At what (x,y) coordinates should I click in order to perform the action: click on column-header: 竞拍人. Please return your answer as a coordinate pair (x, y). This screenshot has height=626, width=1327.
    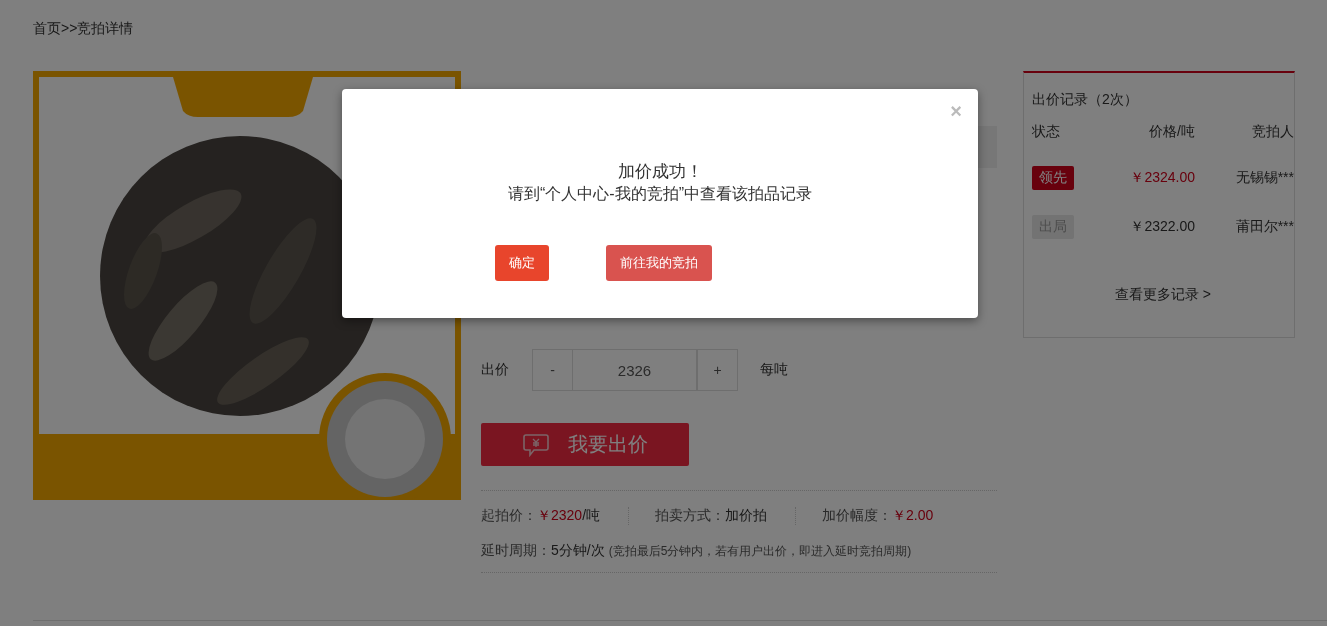
    Looking at the image, I should click on (1272, 132).